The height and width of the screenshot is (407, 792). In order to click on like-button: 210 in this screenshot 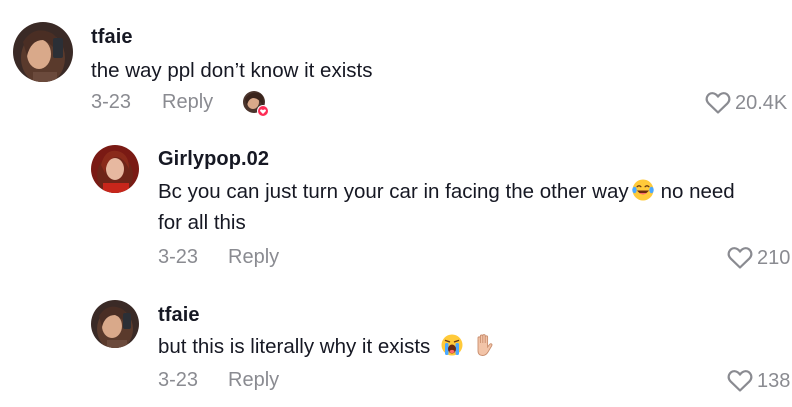, I will do `click(758, 258)`.